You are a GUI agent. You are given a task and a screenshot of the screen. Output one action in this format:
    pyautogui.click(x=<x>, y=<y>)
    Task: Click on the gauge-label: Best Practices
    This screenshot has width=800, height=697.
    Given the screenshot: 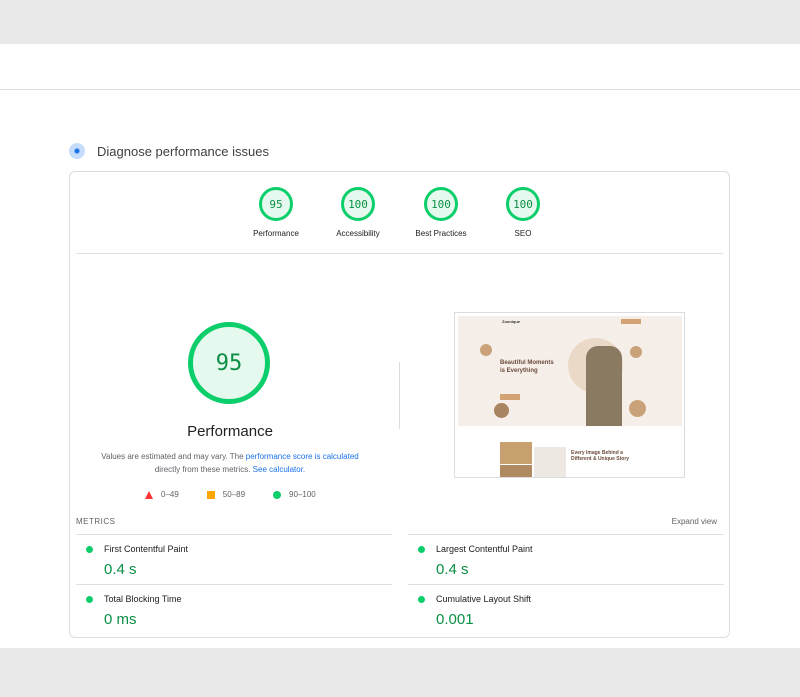 What is the action you would take?
    pyautogui.click(x=441, y=233)
    